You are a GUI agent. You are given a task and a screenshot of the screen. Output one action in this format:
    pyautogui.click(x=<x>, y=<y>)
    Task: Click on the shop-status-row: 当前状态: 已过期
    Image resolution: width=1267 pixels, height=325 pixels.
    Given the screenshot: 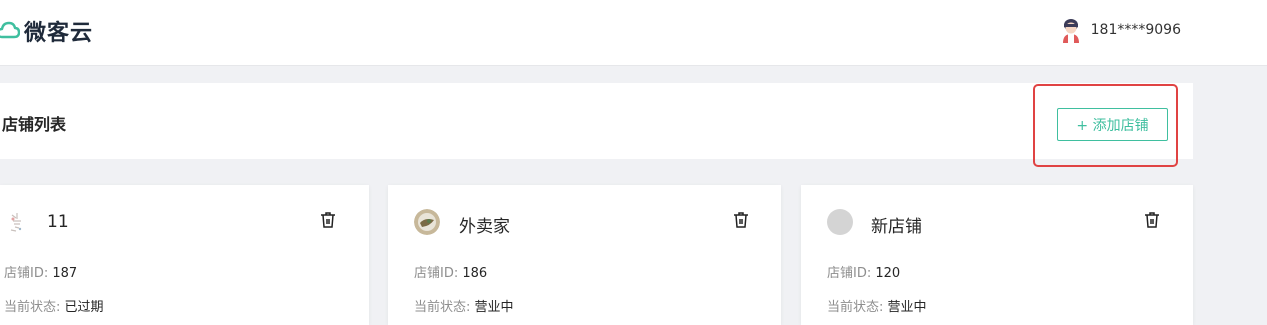 What is the action you would take?
    pyautogui.click(x=54, y=305)
    